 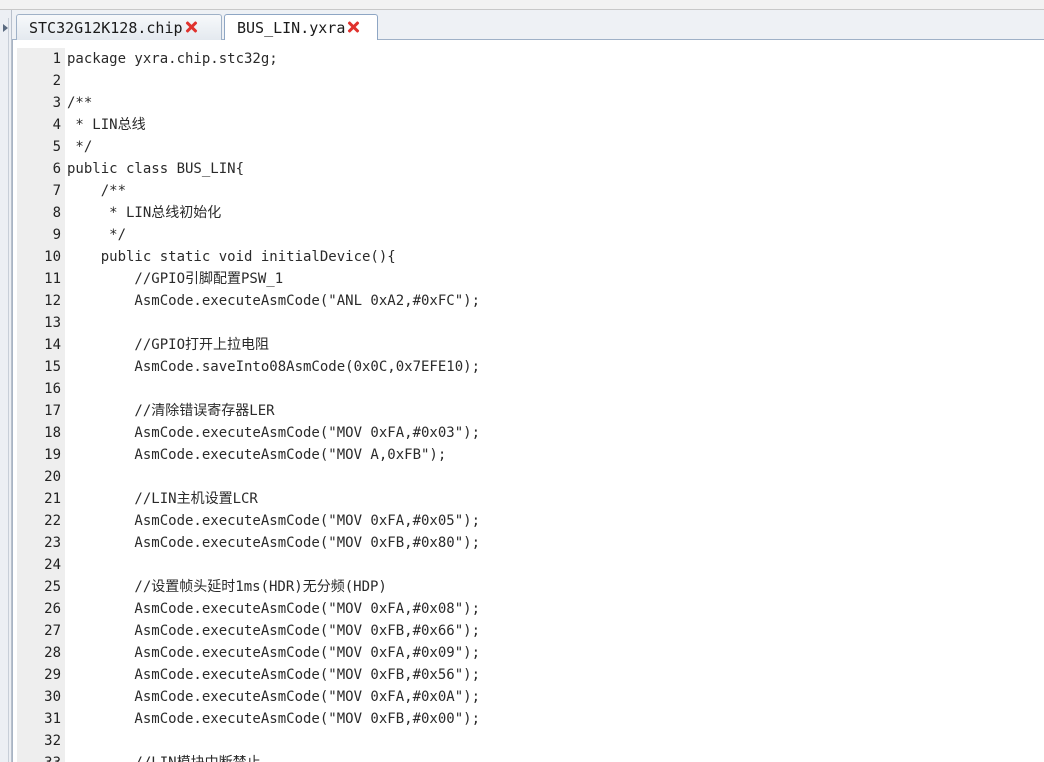 I want to click on line-number: 27, so click(x=52, y=631).